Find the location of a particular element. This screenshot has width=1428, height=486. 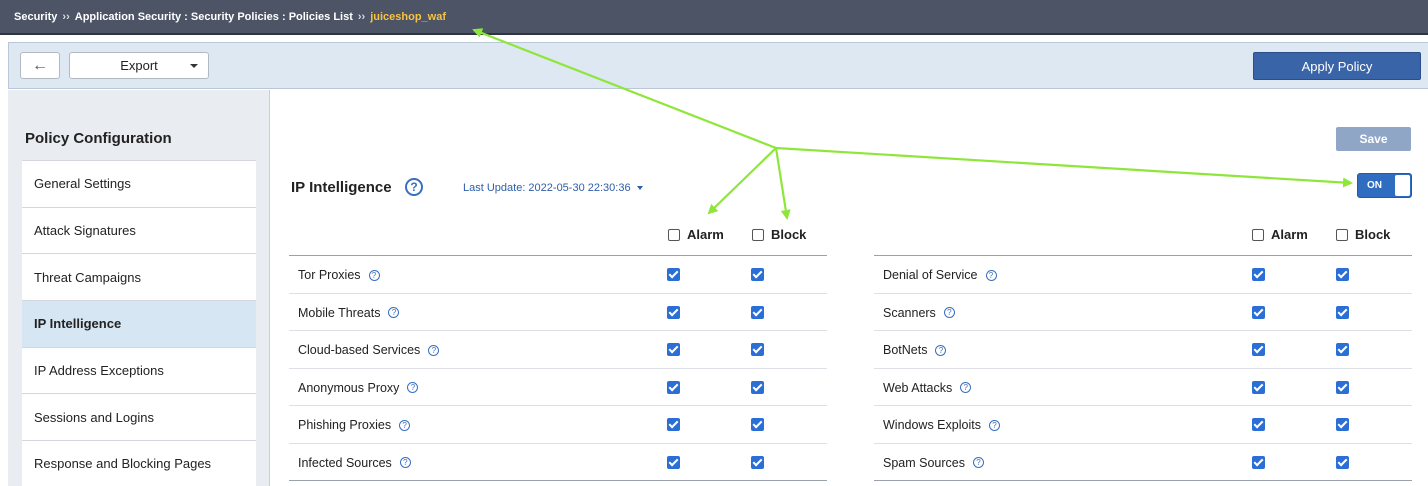

arrow-left-icon: ← is located at coordinates (40, 65).